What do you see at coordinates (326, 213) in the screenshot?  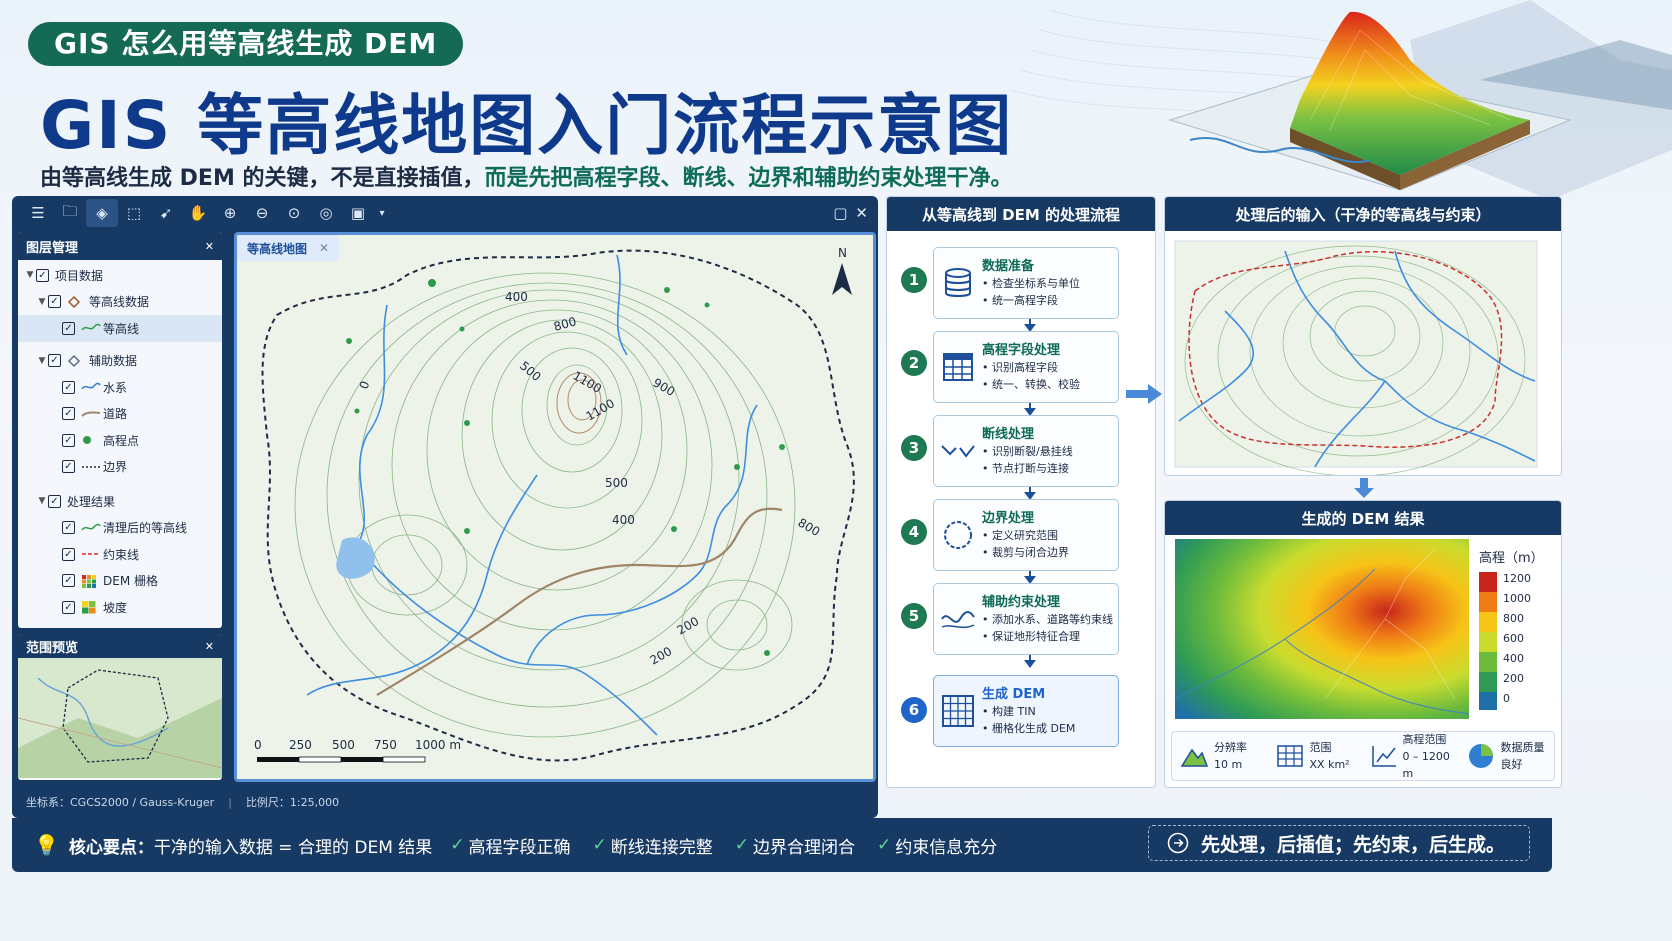 I see `zoom-layer-icon: ◎` at bounding box center [326, 213].